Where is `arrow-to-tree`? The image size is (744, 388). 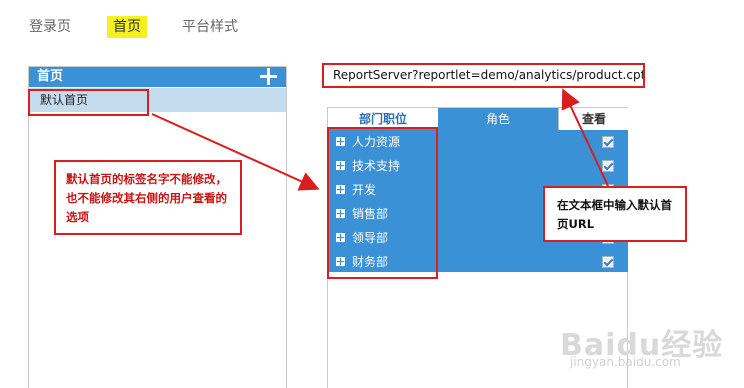
arrow-to-tree is located at coordinates (235, 152).